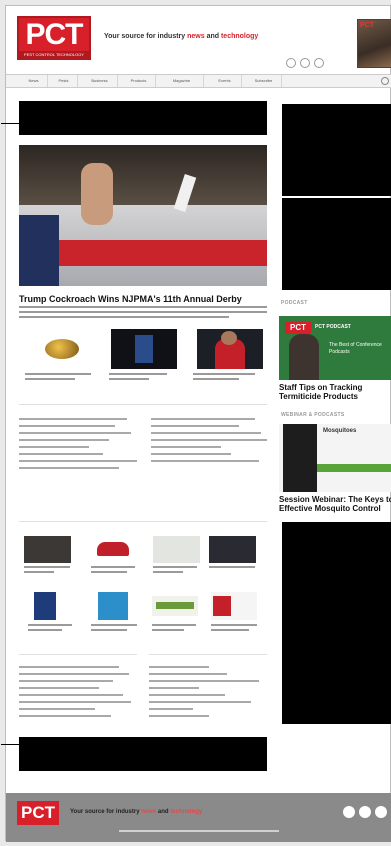 This screenshot has height=846, width=391. I want to click on logo-subtitle: PEST CONTROL TECHNOLOGY, so click(54, 54).